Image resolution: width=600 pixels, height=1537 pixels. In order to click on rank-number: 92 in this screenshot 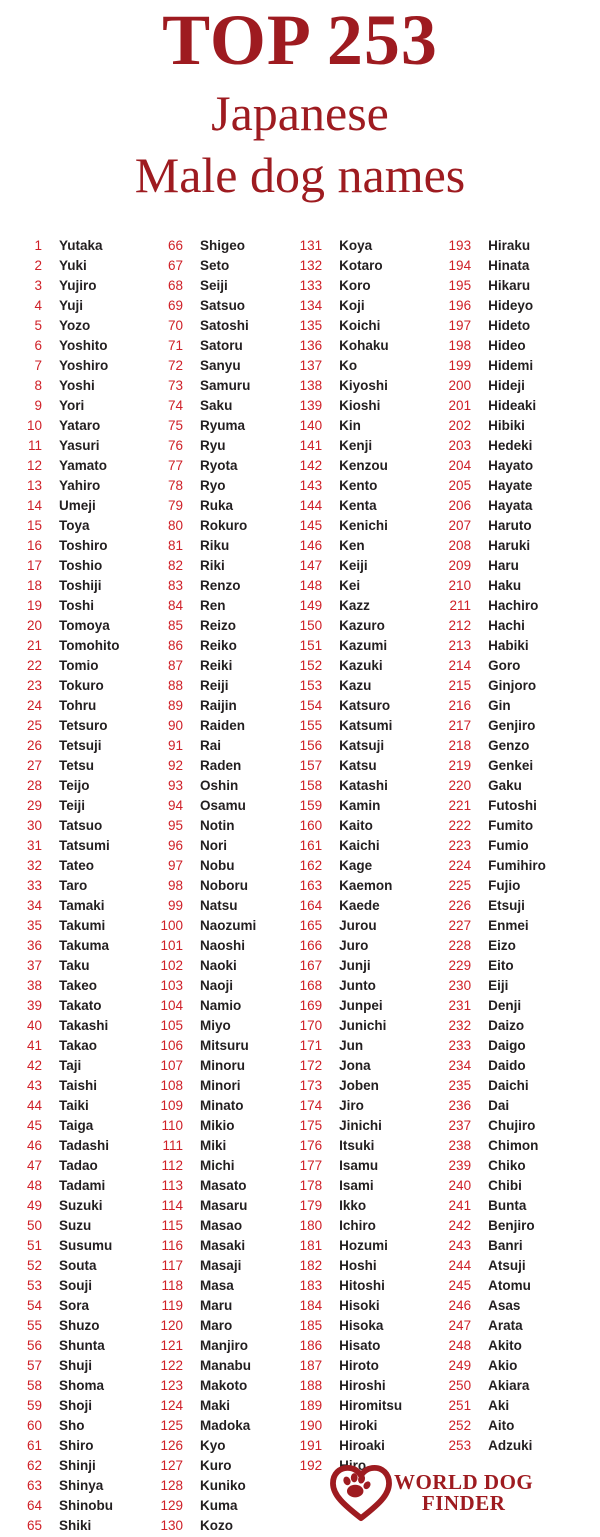, I will do `click(176, 765)`.